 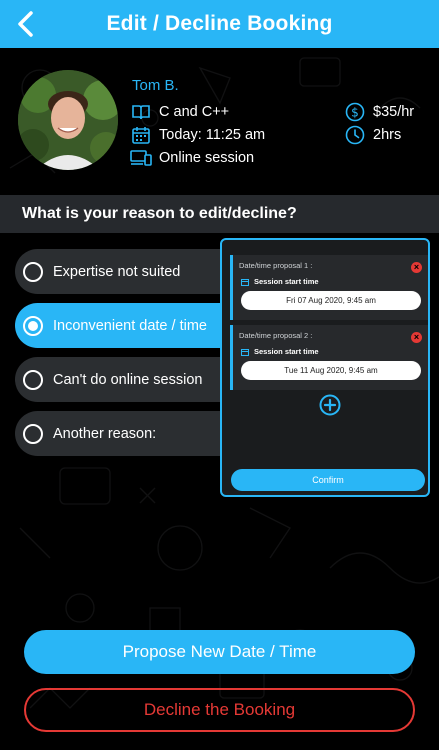 I want to click on book-icon, so click(x=141, y=112).